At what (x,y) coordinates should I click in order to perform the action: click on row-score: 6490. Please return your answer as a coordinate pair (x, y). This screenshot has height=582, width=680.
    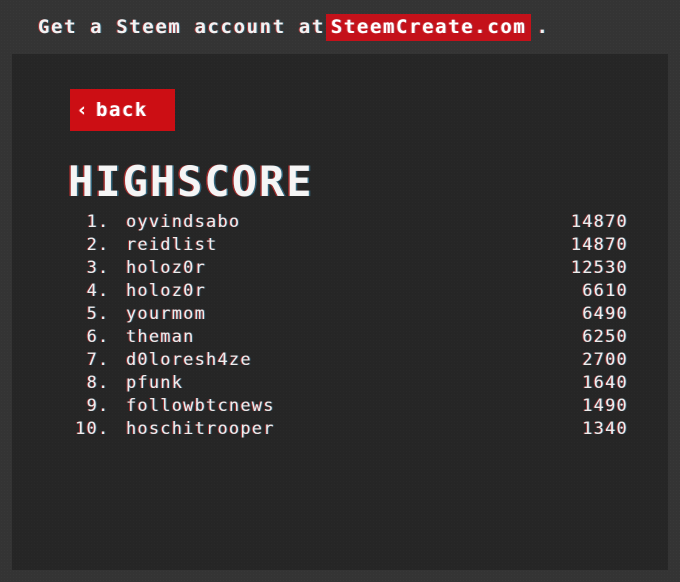
    Looking at the image, I should click on (605, 314).